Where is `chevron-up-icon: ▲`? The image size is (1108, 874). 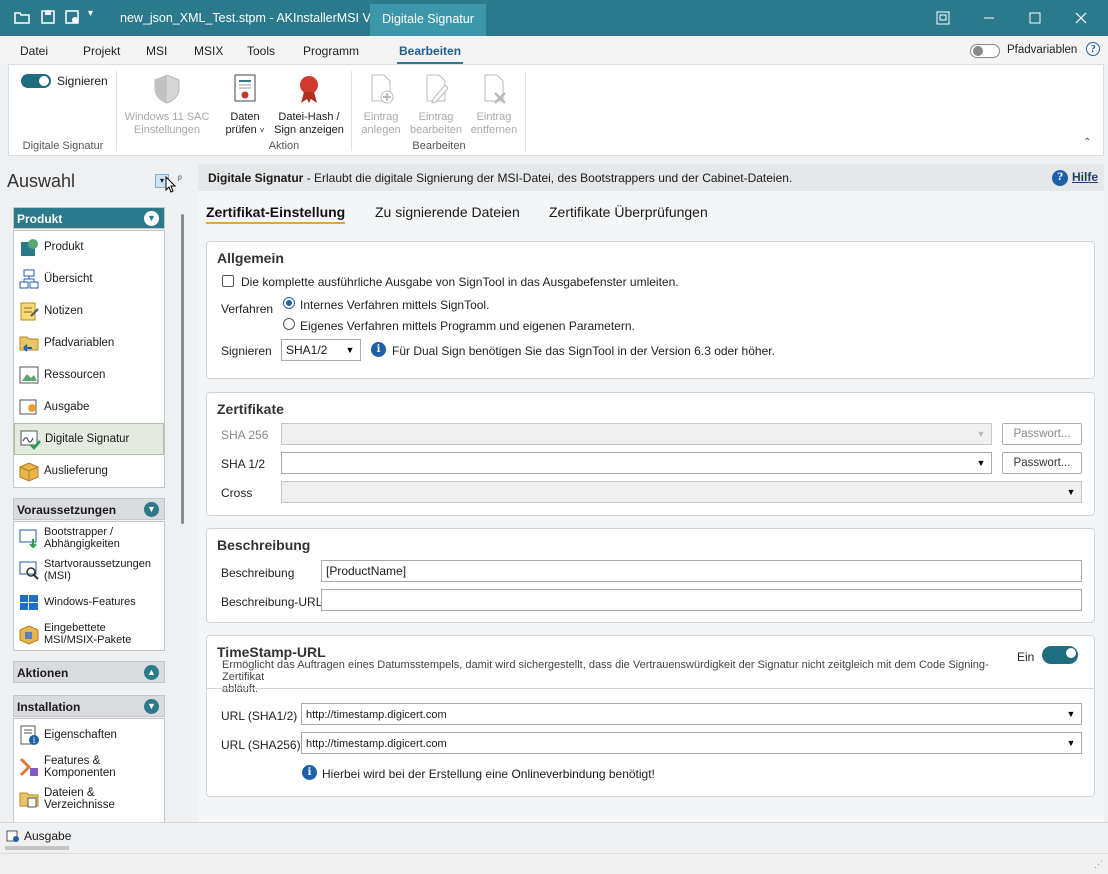
chevron-up-icon: ▲ is located at coordinates (151, 672).